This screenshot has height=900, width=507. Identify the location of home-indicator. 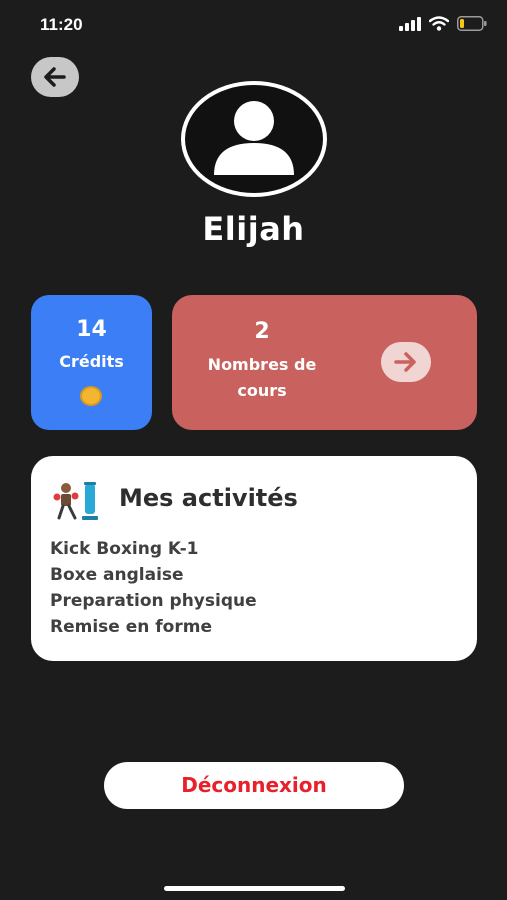
(254, 888).